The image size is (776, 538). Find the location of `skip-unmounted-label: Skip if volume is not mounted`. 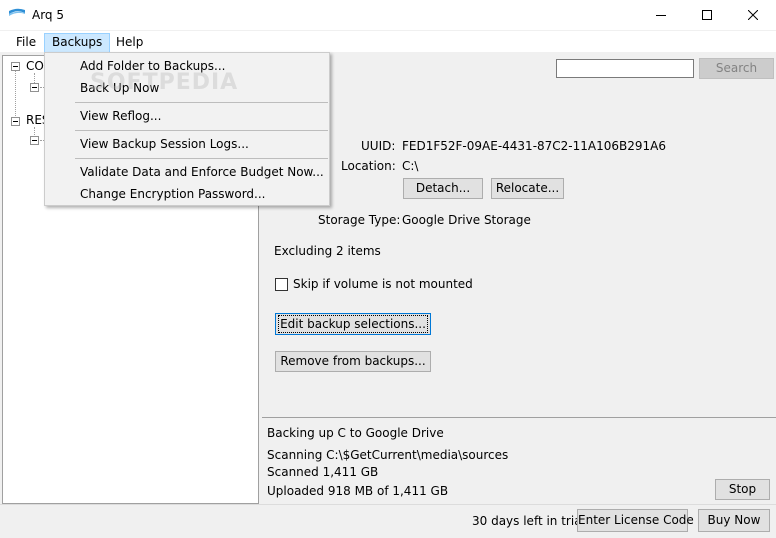

skip-unmounted-label: Skip if volume is not mounted is located at coordinates (383, 284).